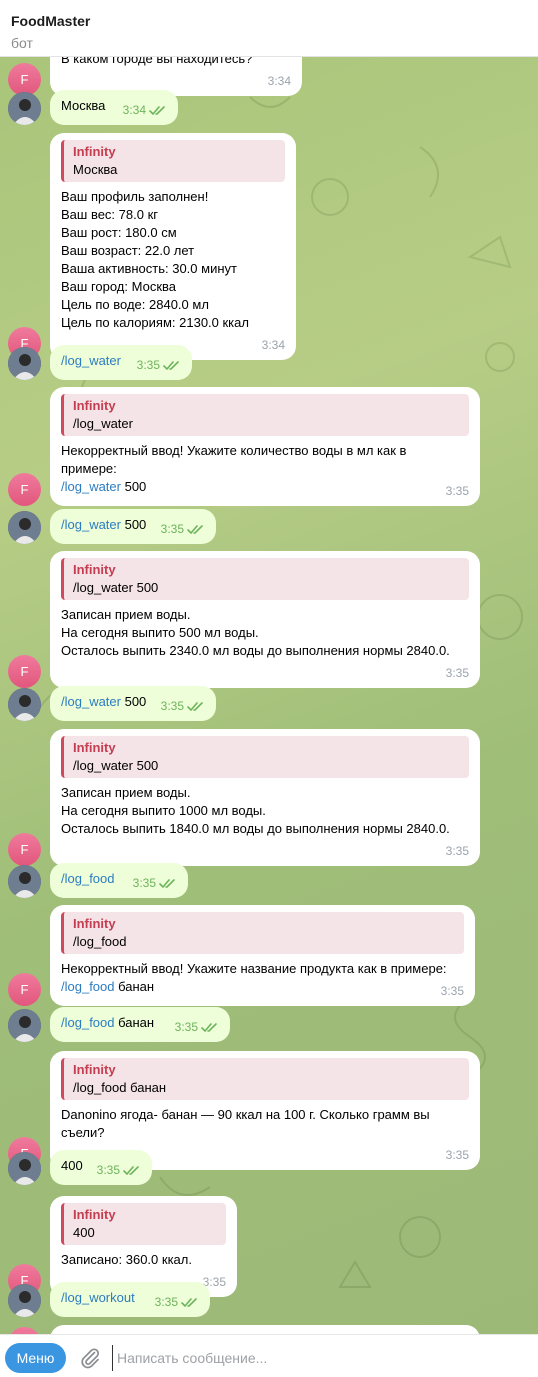 The image size is (538, 1377). I want to click on message-line: примере:, so click(89, 468).